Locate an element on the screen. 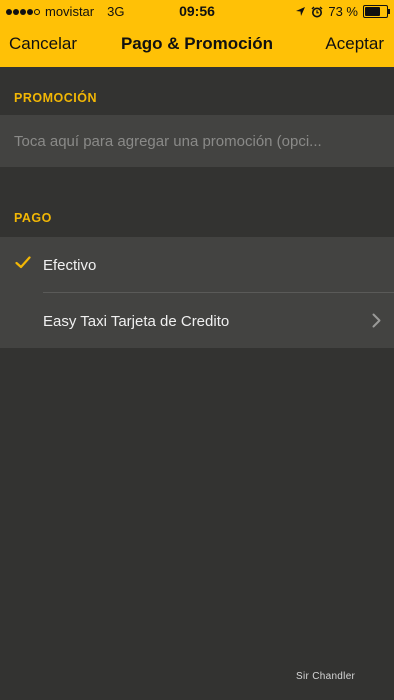 This screenshot has width=394, height=700. chevron-right-icon is located at coordinates (376, 320).